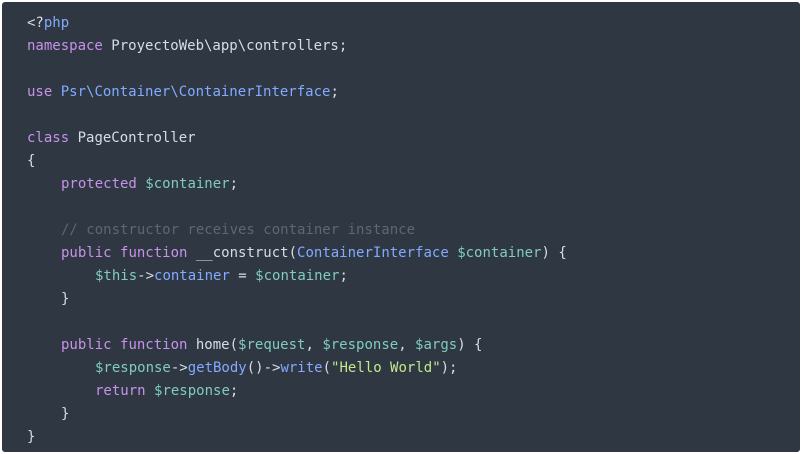 The image size is (804, 454). I want to click on code-token-type: write, so click(301, 368).